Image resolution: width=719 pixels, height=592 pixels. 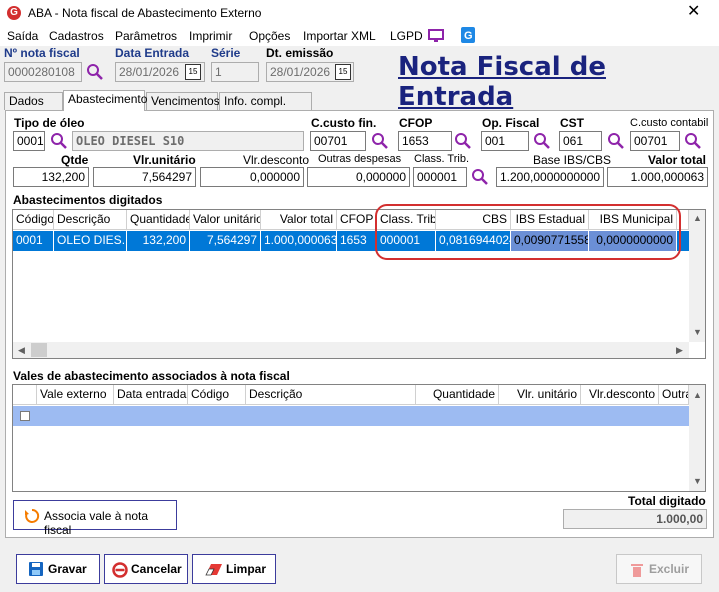 I want to click on scroll-right-icon: ▶, so click(x=679, y=350).